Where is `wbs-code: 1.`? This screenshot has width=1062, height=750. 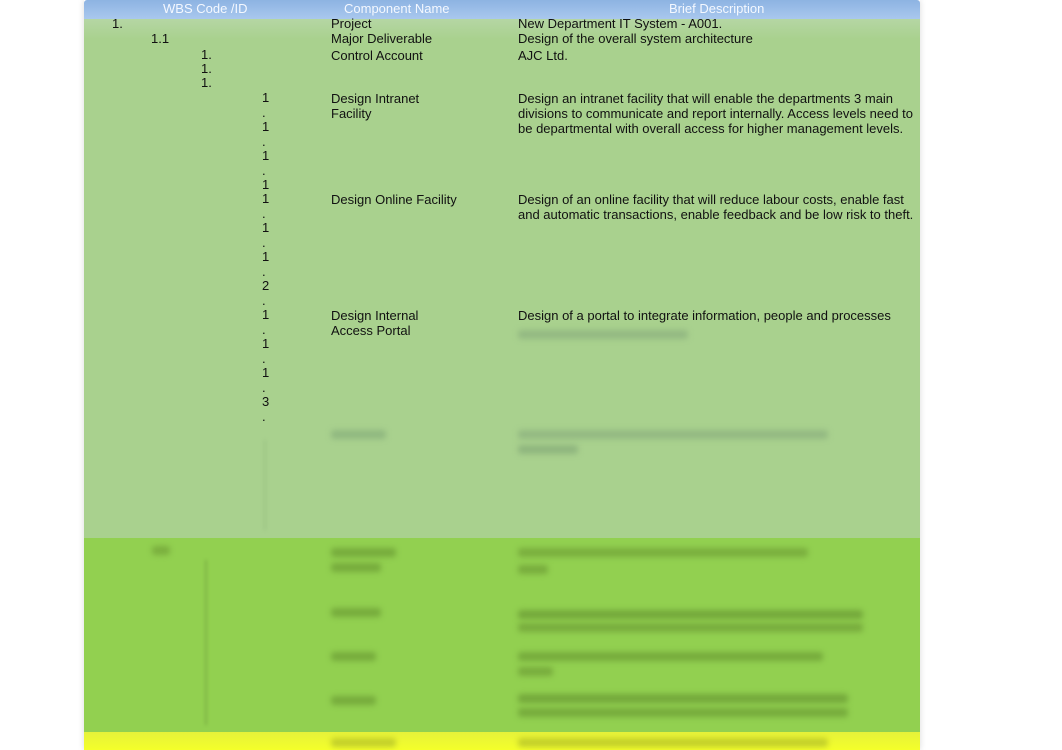 wbs-code: 1. is located at coordinates (117, 23).